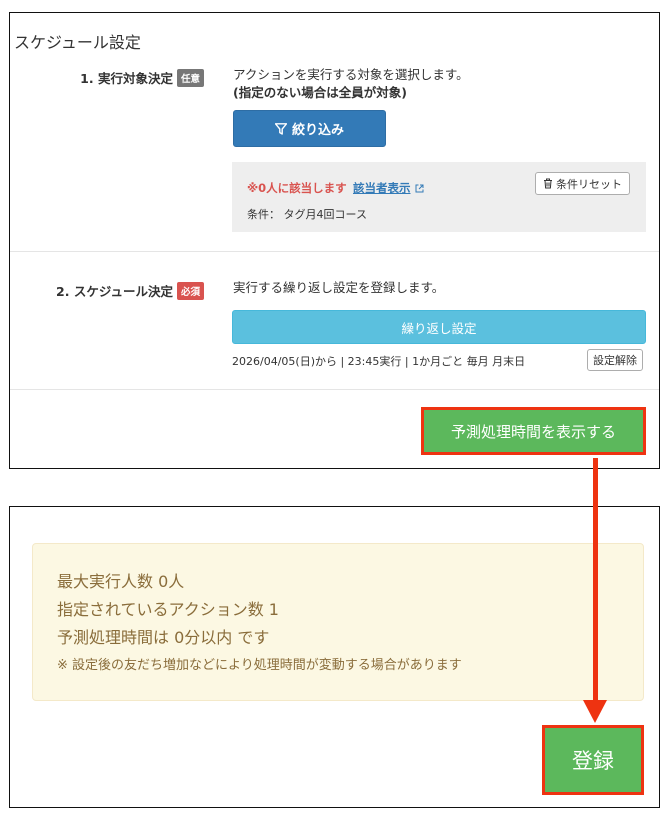 Image resolution: width=669 pixels, height=817 pixels. Describe the element at coordinates (339, 287) in the screenshot. I see `repeat-description: 実行する繰り返し設定を登録します。` at that location.